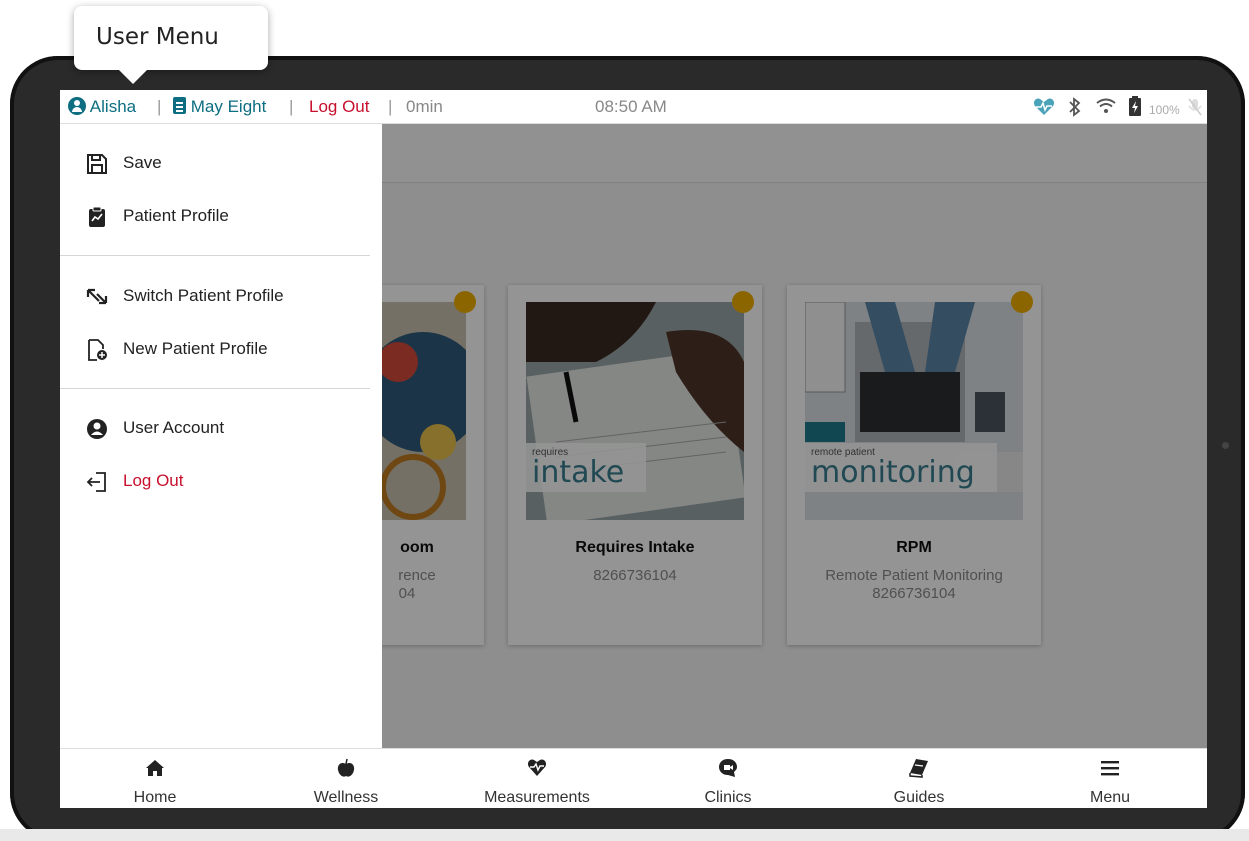 The image size is (1249, 841). I want to click on bottom-strip, so click(624, 835).